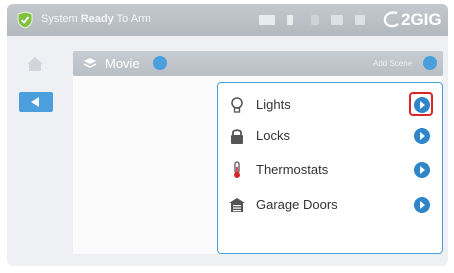 Image resolution: width=454 pixels, height=273 pixels. What do you see at coordinates (267, 20) in the screenshot?
I see `messages-icon` at bounding box center [267, 20].